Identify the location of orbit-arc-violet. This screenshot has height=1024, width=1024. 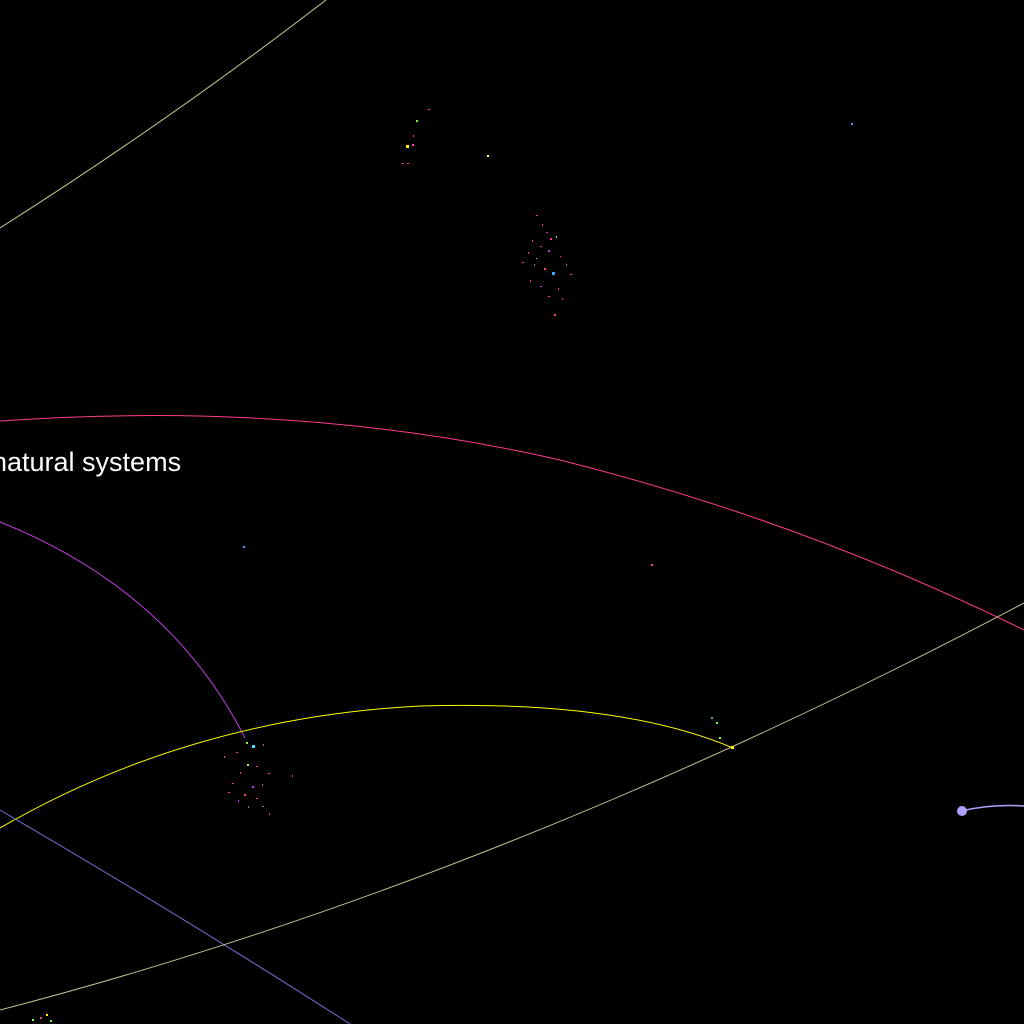
(123, 630).